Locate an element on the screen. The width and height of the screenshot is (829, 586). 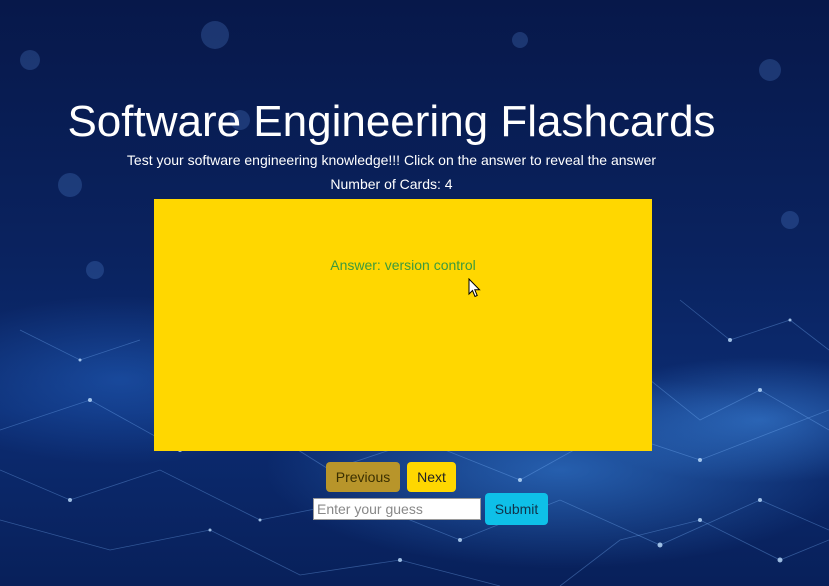
next-button: Next is located at coordinates (431, 477).